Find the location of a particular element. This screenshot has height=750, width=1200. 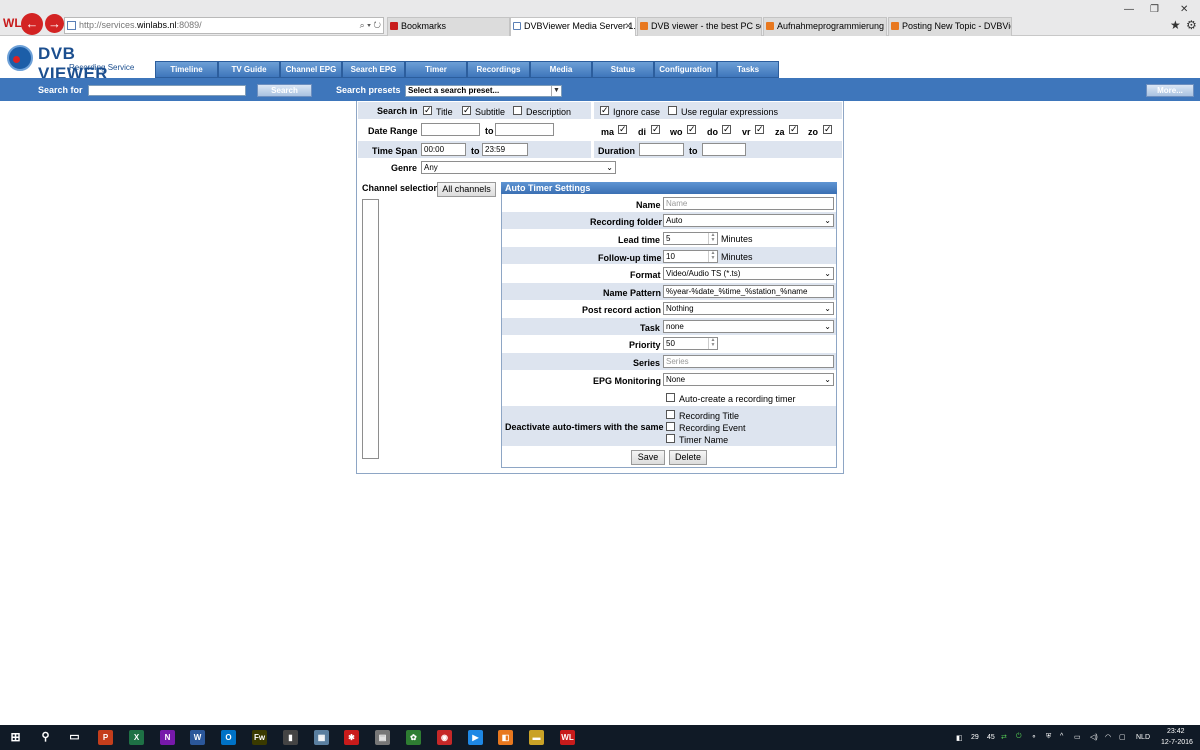

day-checkbox-di: ✓ is located at coordinates (655, 129).